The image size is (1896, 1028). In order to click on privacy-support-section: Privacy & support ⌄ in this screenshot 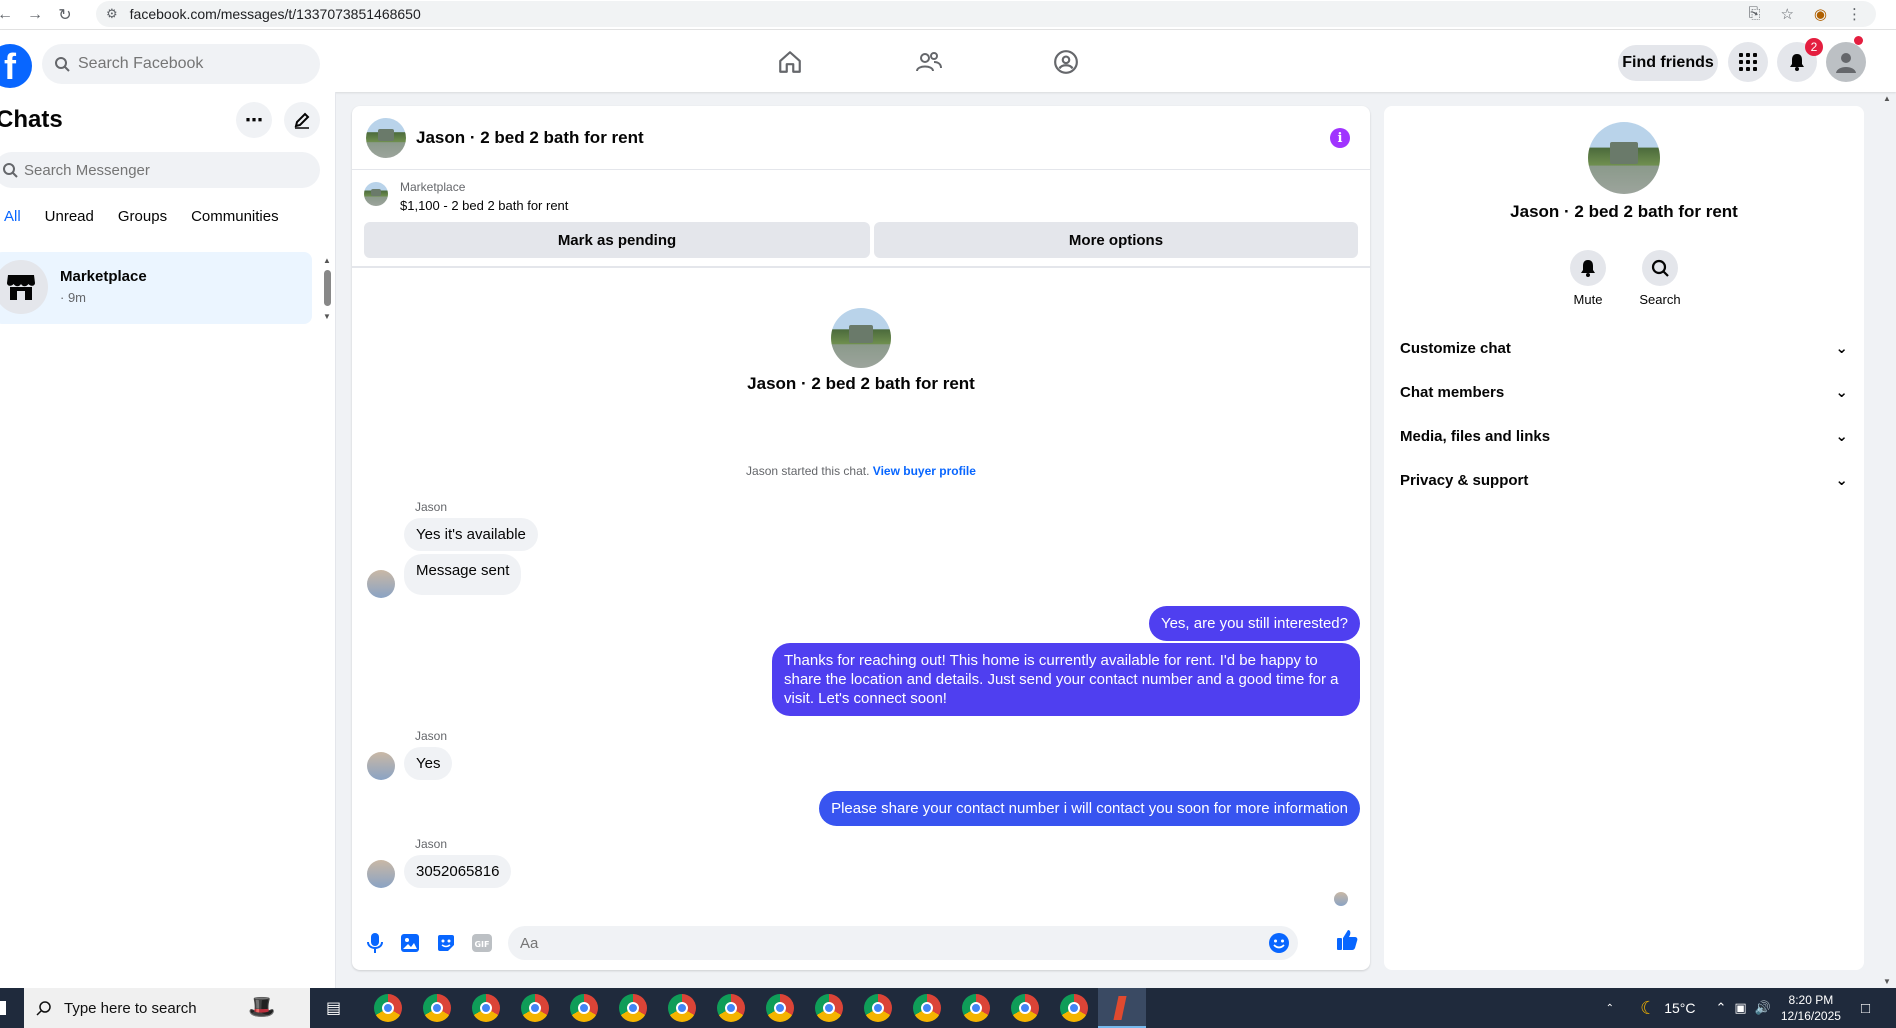, I will do `click(1624, 480)`.